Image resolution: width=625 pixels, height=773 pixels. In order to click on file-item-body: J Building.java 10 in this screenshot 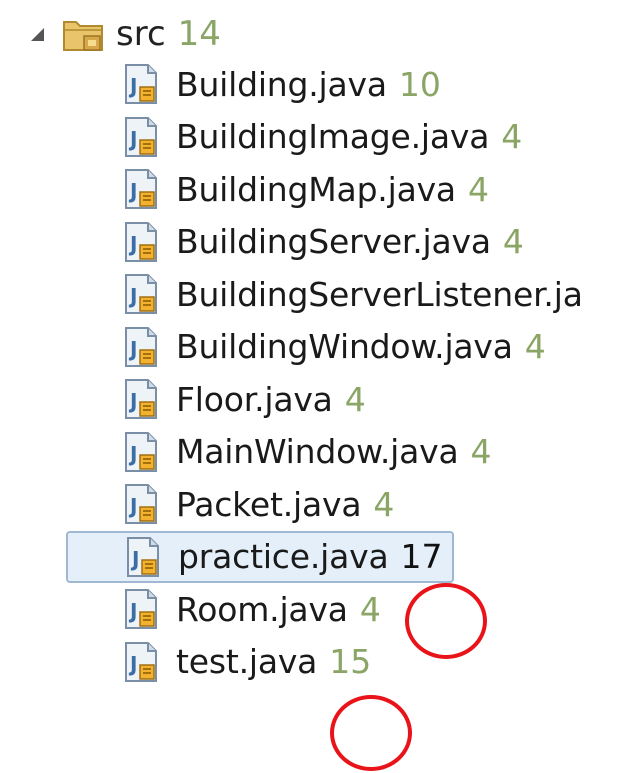, I will do `click(280, 84)`.